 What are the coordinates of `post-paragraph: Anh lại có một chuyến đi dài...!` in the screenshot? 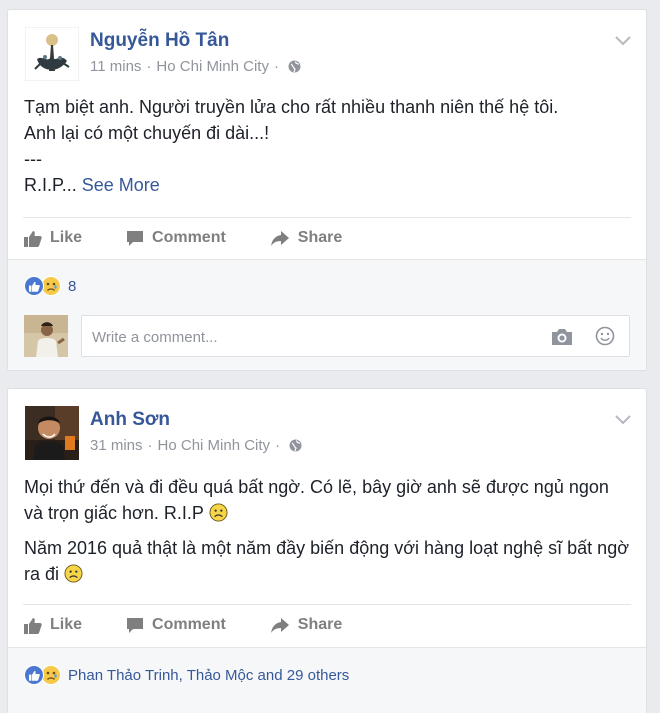 It's located at (147, 133).